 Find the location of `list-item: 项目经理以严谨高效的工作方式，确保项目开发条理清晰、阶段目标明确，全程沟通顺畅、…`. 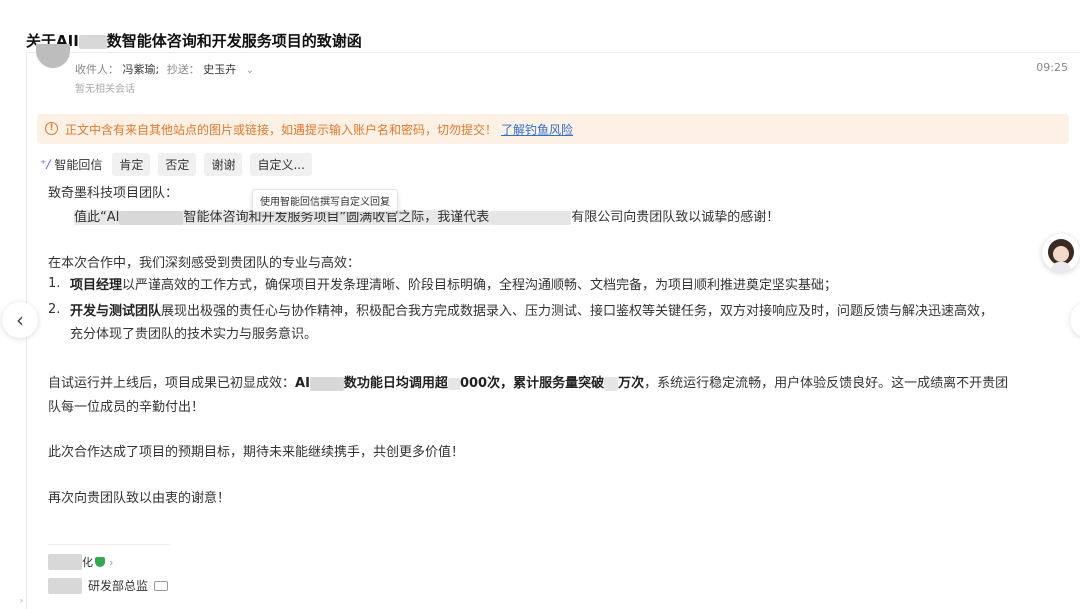

list-item: 项目经理以严谨高效的工作方式，确保项目开发条理清晰、阶段目标明确，全程沟通顺畅、… is located at coordinates (454, 285).